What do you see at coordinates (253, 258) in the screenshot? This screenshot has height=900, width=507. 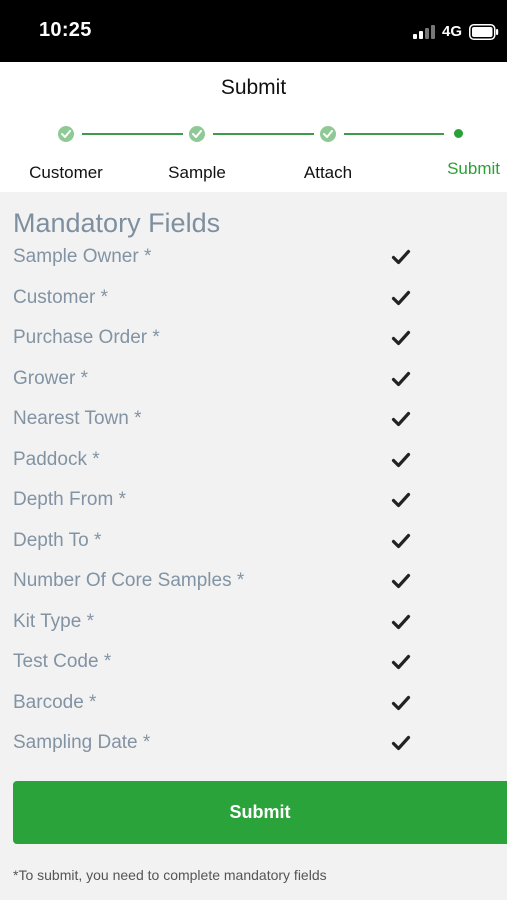 I see `mandatory-field-row: Sample Owner *` at bounding box center [253, 258].